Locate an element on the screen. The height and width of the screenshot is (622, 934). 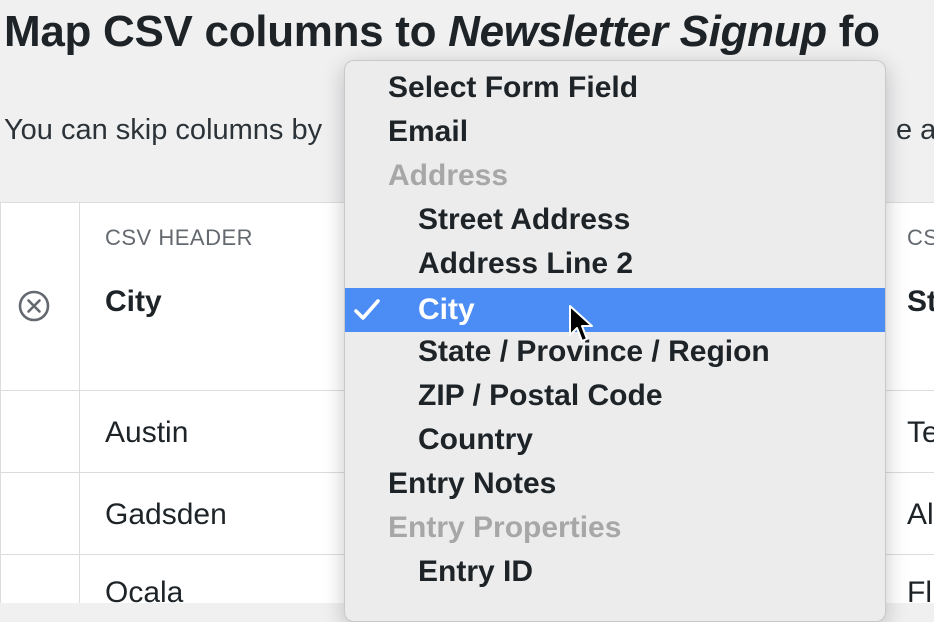
csv-header-label-2: CS is located at coordinates (920, 237).